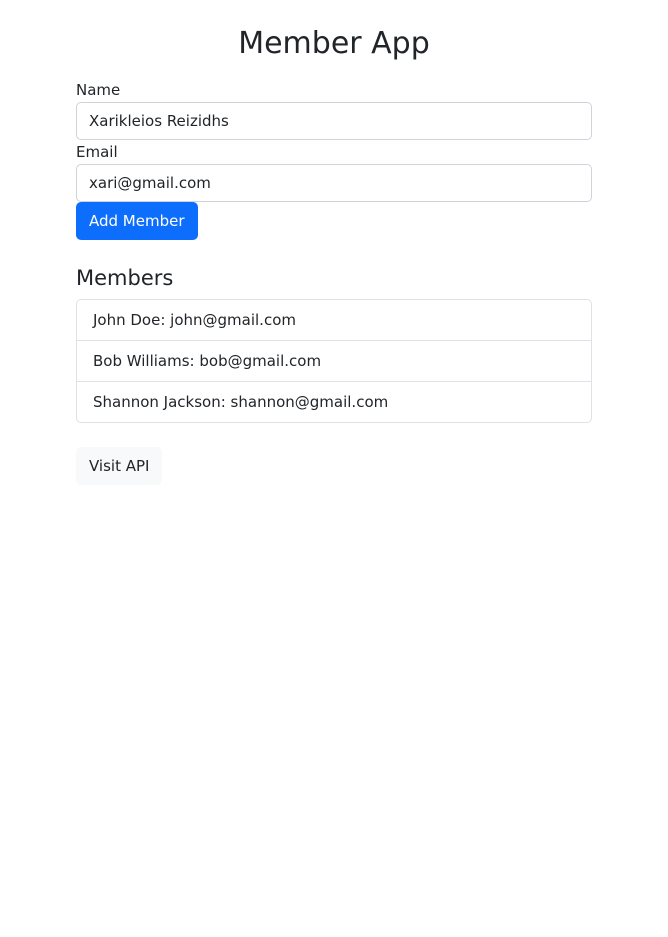  What do you see at coordinates (97, 152) in the screenshot?
I see `email-label: Email` at bounding box center [97, 152].